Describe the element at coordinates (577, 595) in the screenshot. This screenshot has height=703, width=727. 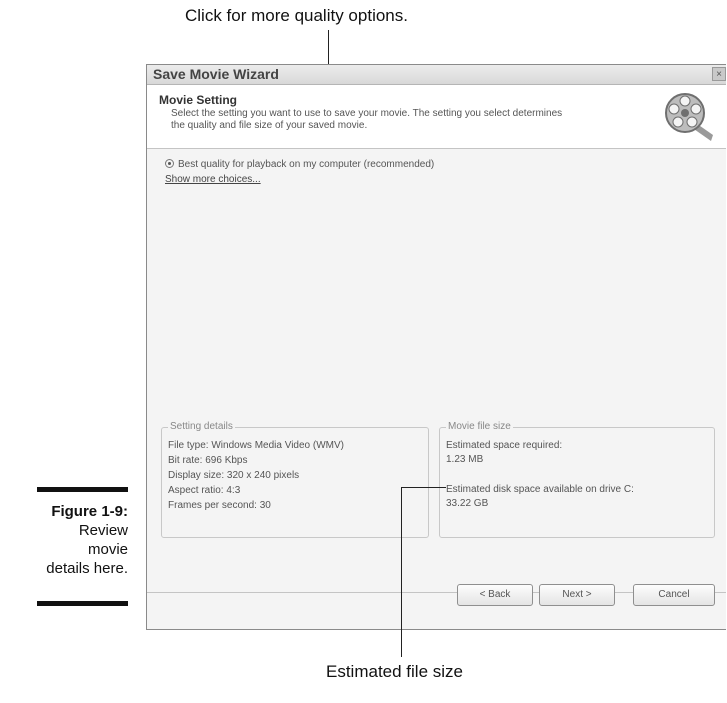
I see `next-button: Next >` at that location.